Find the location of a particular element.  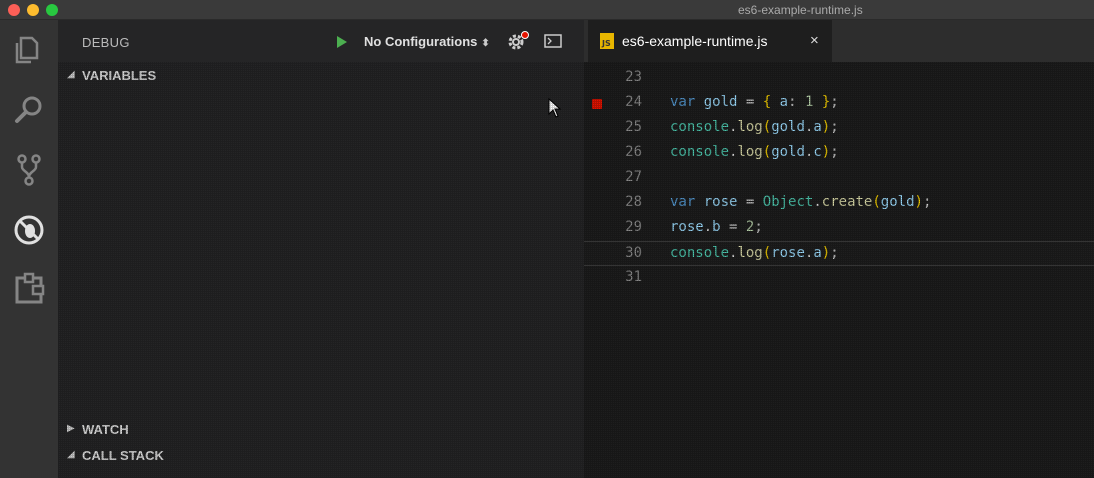

close-icon: × is located at coordinates (814, 40).